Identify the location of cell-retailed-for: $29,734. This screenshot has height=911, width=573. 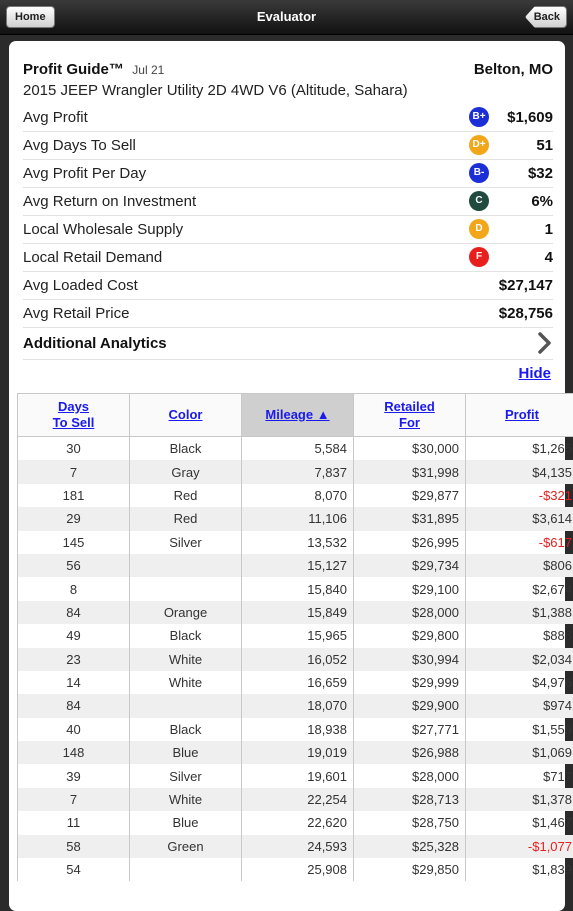
(410, 565).